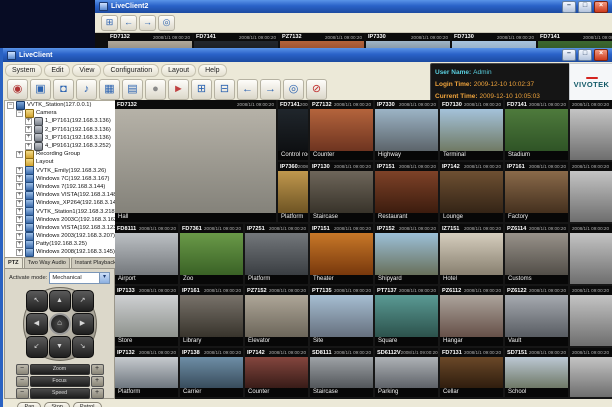 This screenshot has width=612, height=407. I want to click on zoom-slider: Zoom, so click(59, 369).